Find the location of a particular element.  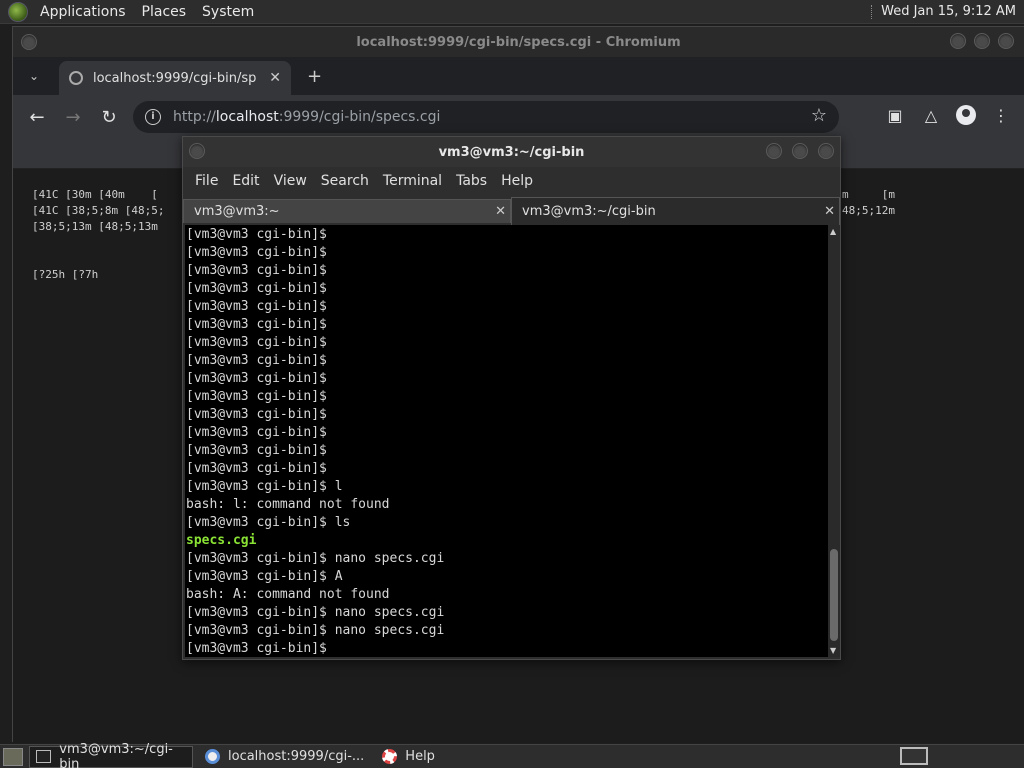

new-tab-plus-icon: + is located at coordinates (314, 76).